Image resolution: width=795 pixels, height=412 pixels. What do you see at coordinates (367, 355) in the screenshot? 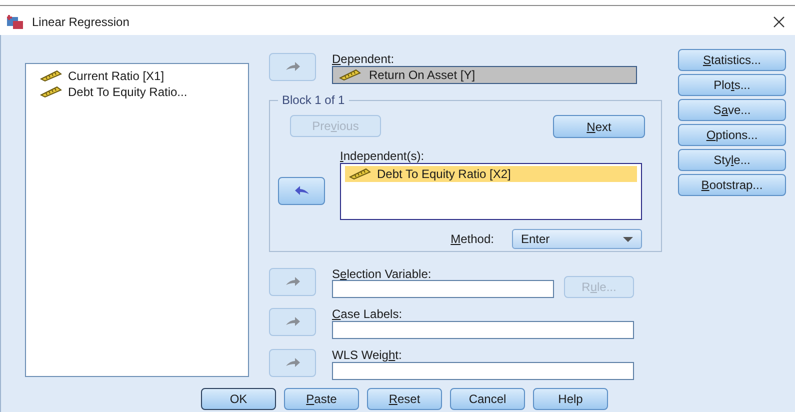
I see `wls-weight-label: WLS Weight:` at bounding box center [367, 355].